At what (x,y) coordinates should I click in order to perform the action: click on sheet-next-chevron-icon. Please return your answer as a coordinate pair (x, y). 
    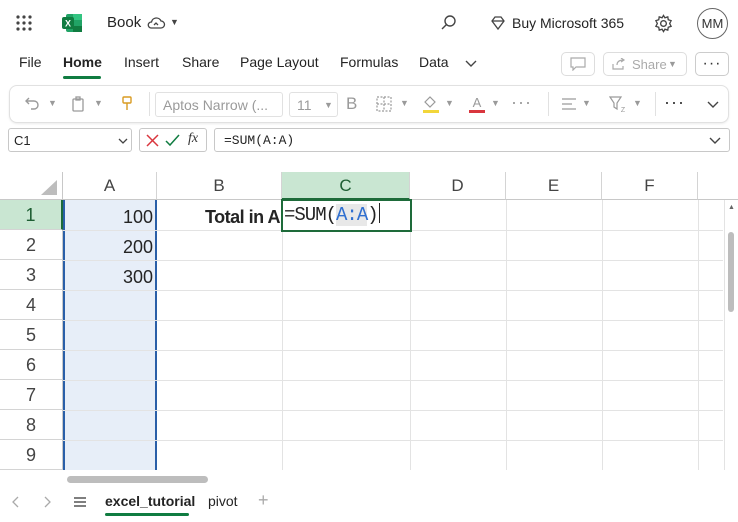
    Looking at the image, I should click on (48, 502).